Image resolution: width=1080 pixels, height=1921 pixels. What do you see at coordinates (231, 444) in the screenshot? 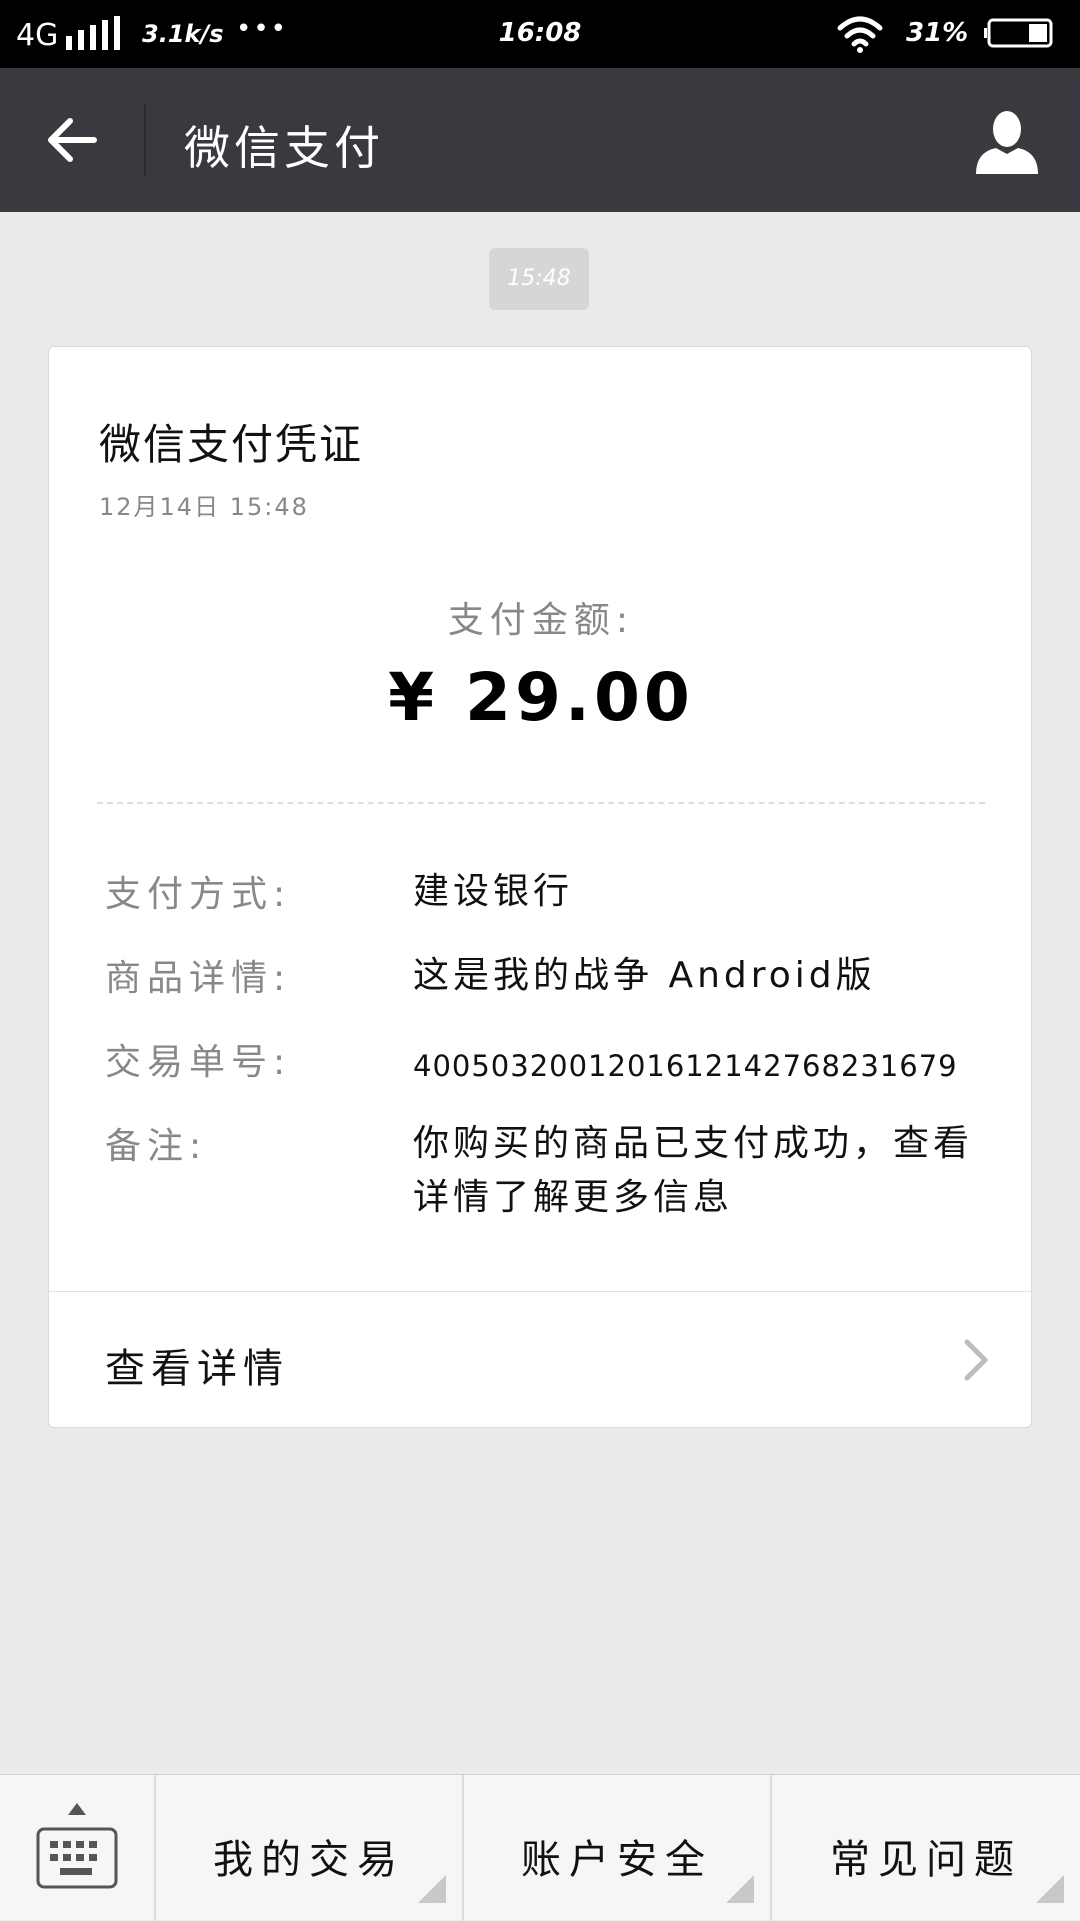
I see `receipt-title: 微信支付凭证` at bounding box center [231, 444].